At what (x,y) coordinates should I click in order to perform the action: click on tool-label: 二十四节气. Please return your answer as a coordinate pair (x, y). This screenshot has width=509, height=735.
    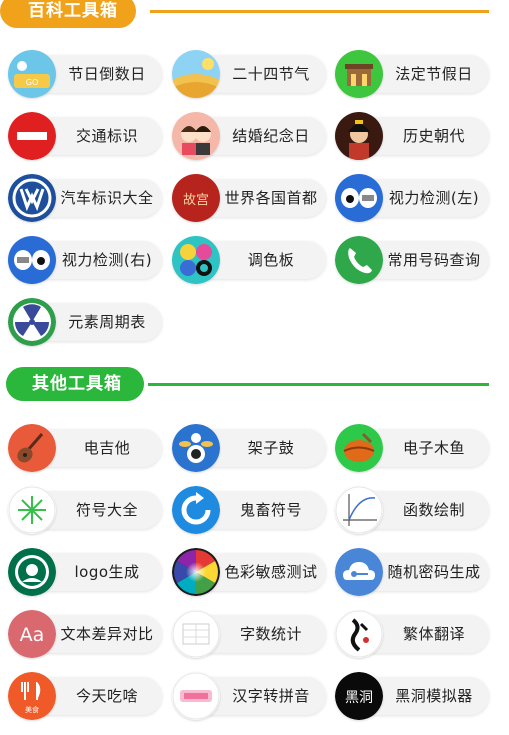
    Looking at the image, I should click on (271, 74).